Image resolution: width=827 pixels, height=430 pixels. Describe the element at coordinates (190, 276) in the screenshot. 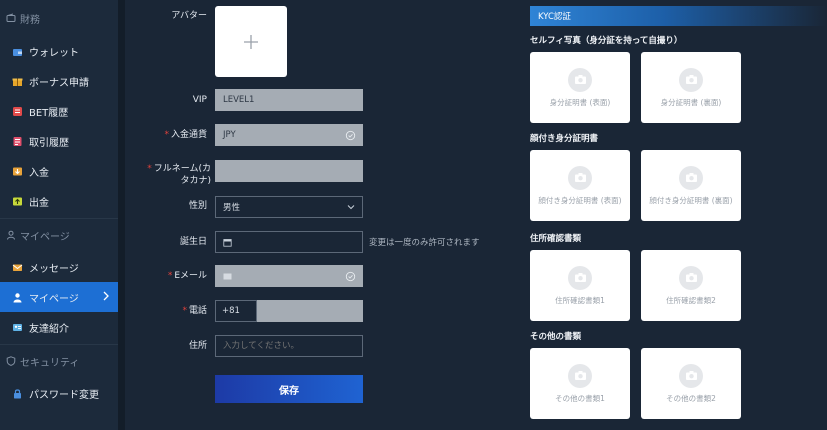

I see `email-label-text: Eメール` at that location.